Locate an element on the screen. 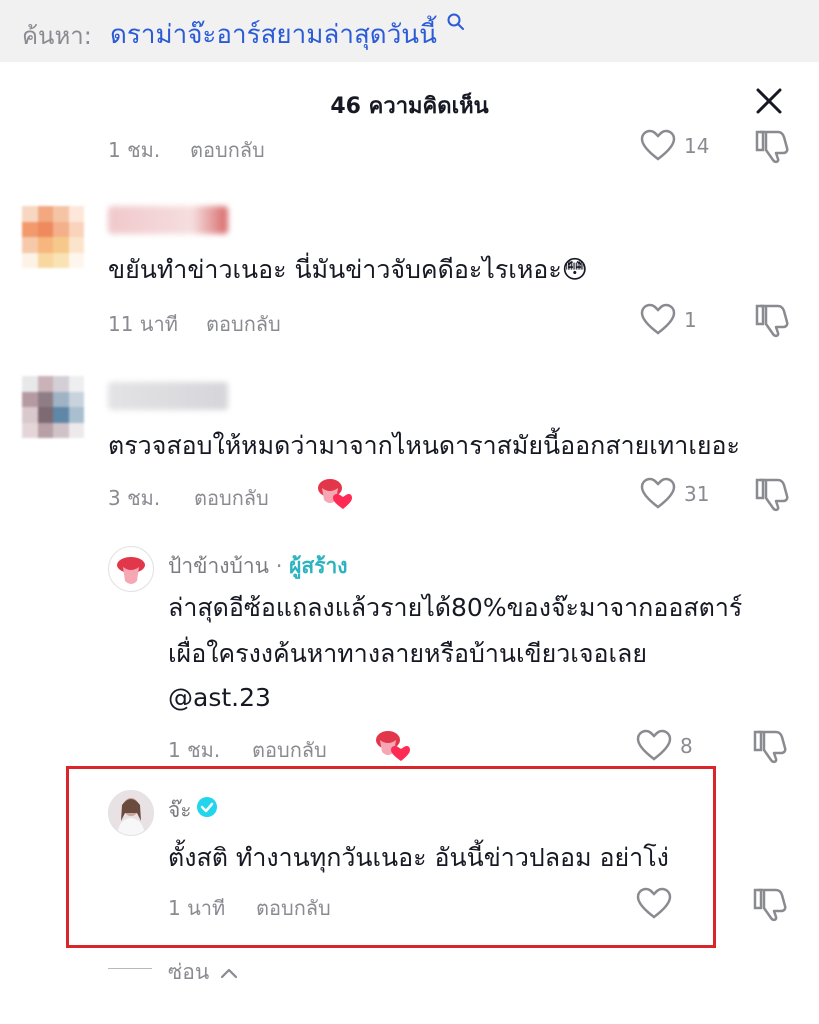 The height and width of the screenshot is (1024, 819). comment-time: 1 ชม. is located at coordinates (134, 150).